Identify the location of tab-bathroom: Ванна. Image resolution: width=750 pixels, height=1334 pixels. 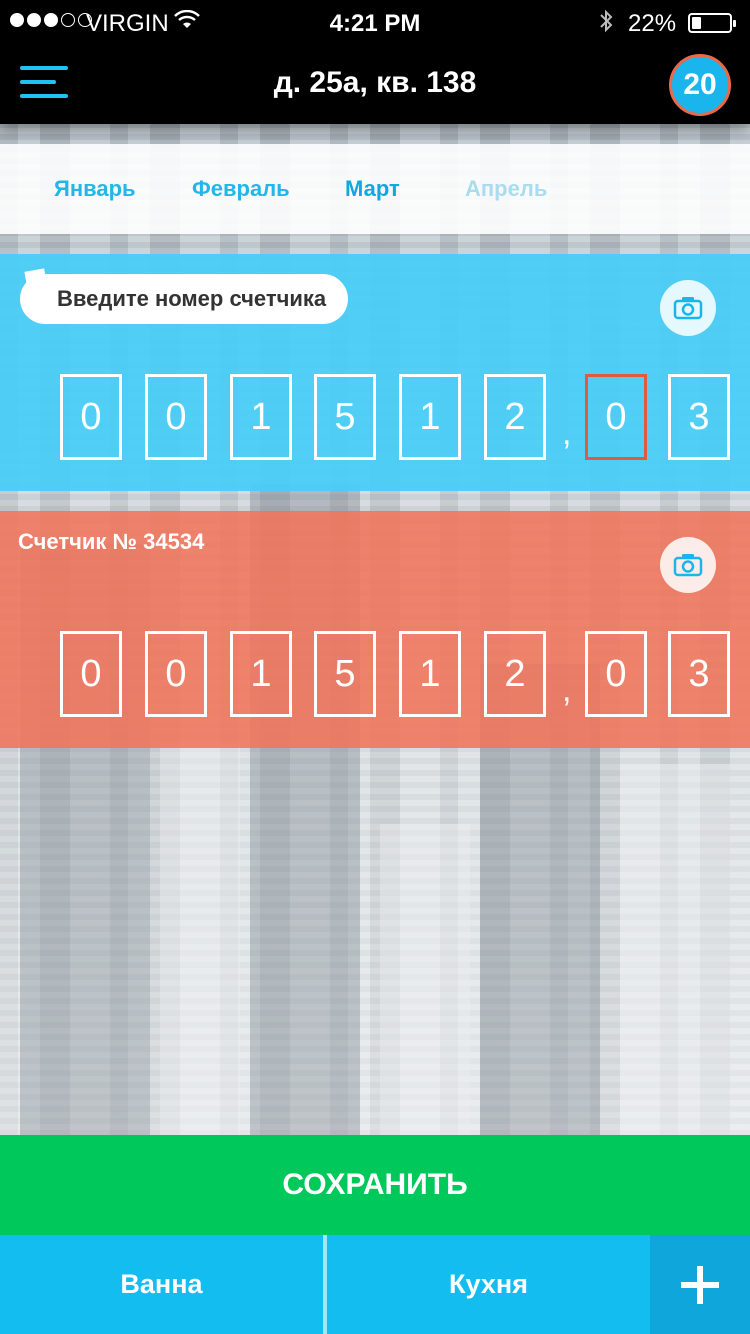
(161, 1284).